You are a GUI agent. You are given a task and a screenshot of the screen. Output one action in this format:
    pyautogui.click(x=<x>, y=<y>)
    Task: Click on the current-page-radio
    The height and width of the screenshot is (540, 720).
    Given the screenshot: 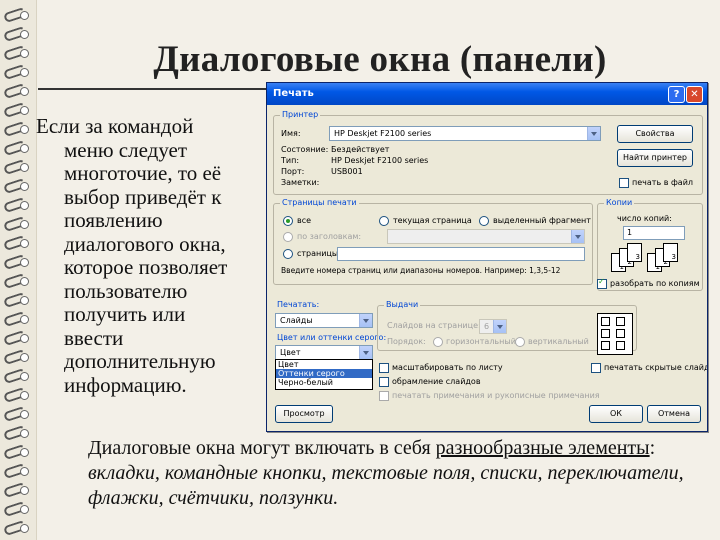 What is the action you would take?
    pyautogui.click(x=384, y=221)
    